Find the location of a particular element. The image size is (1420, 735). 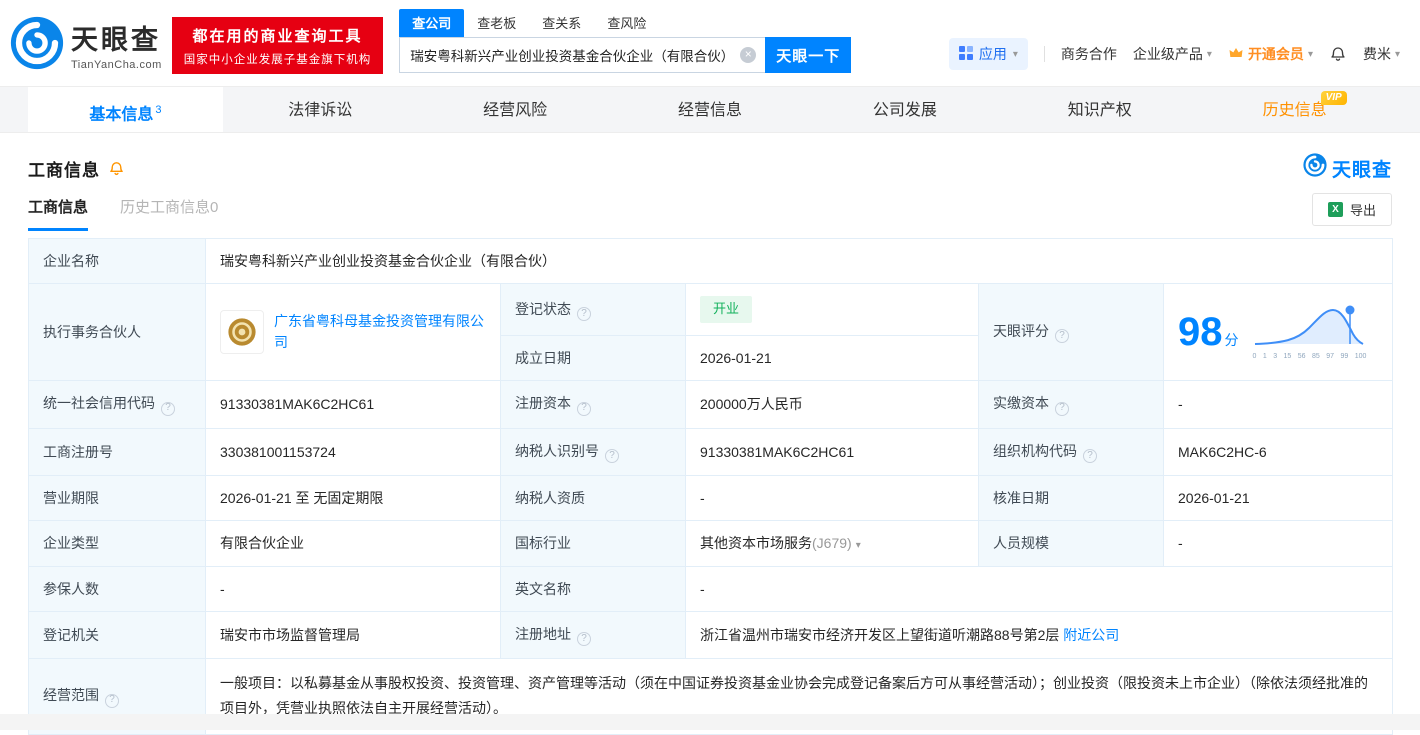

user-menu: 费米 ▾ is located at coordinates (1381, 54).